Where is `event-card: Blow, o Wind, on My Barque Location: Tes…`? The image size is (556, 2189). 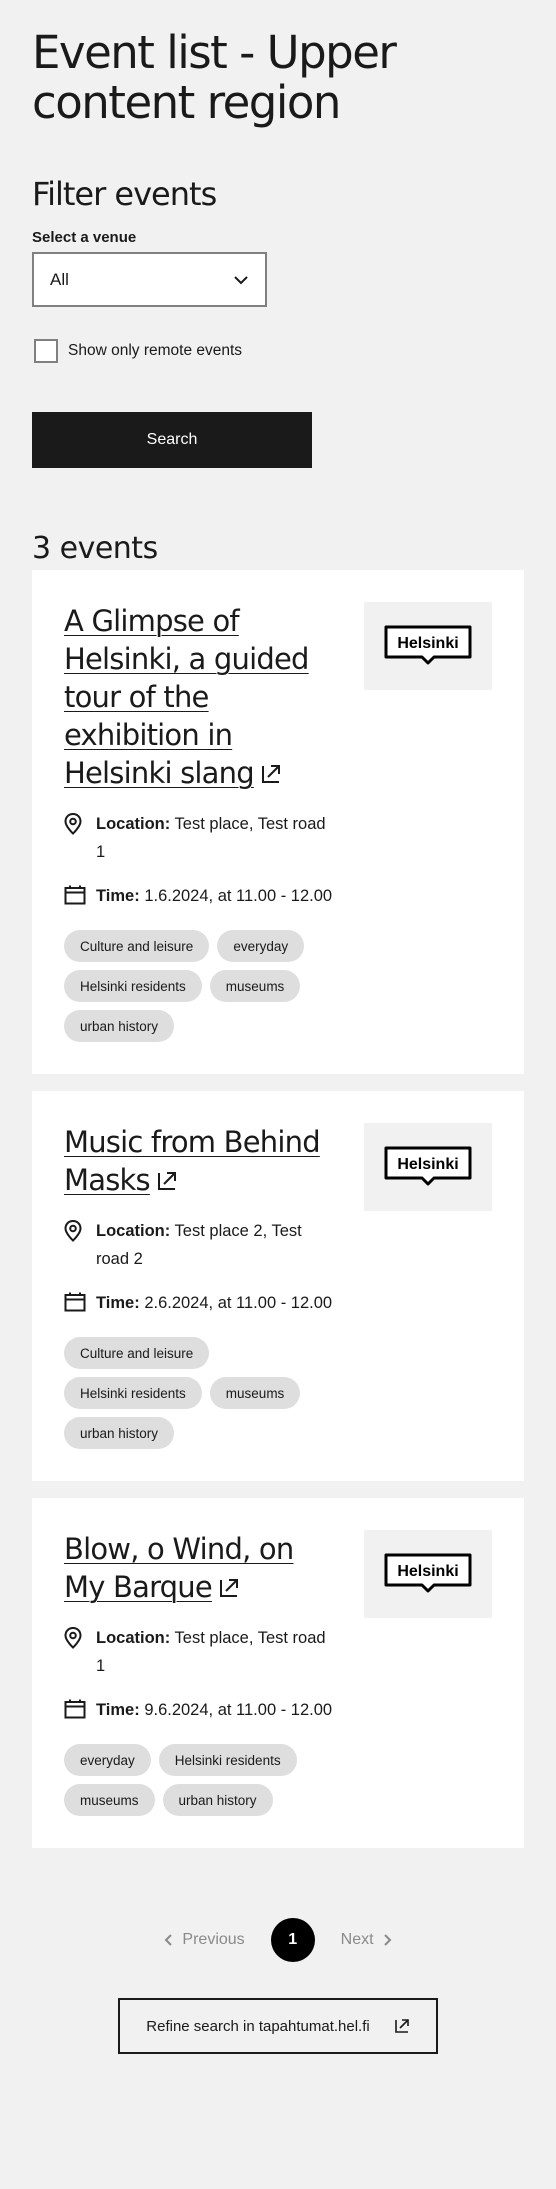
event-card: Blow, o Wind, on My Barque Location: Tes… is located at coordinates (278, 1673).